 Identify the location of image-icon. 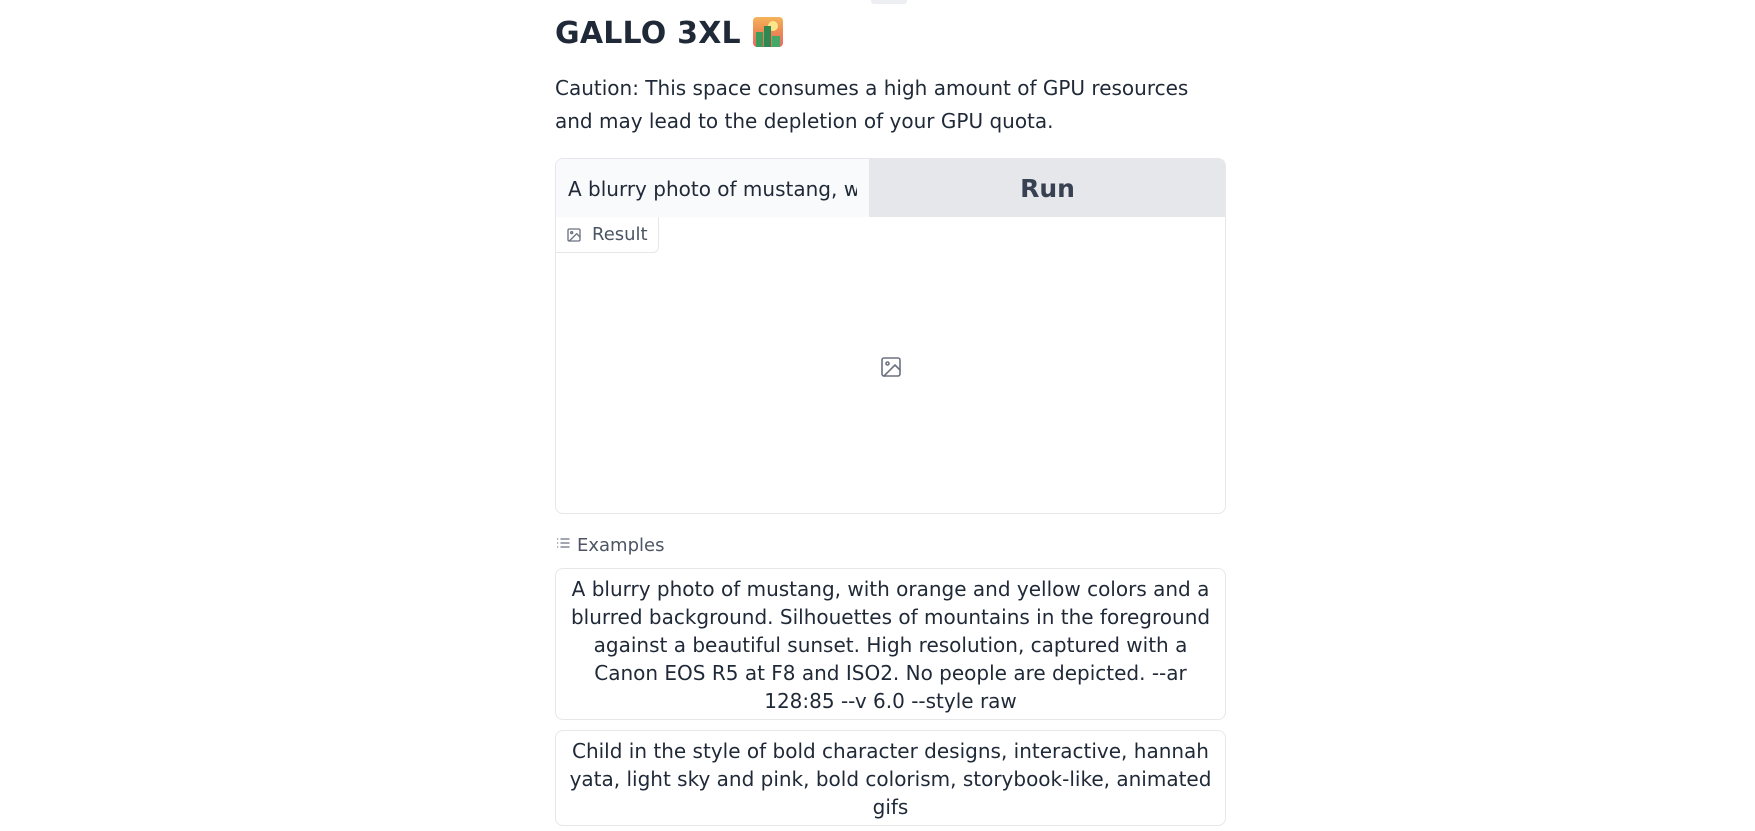
(574, 235).